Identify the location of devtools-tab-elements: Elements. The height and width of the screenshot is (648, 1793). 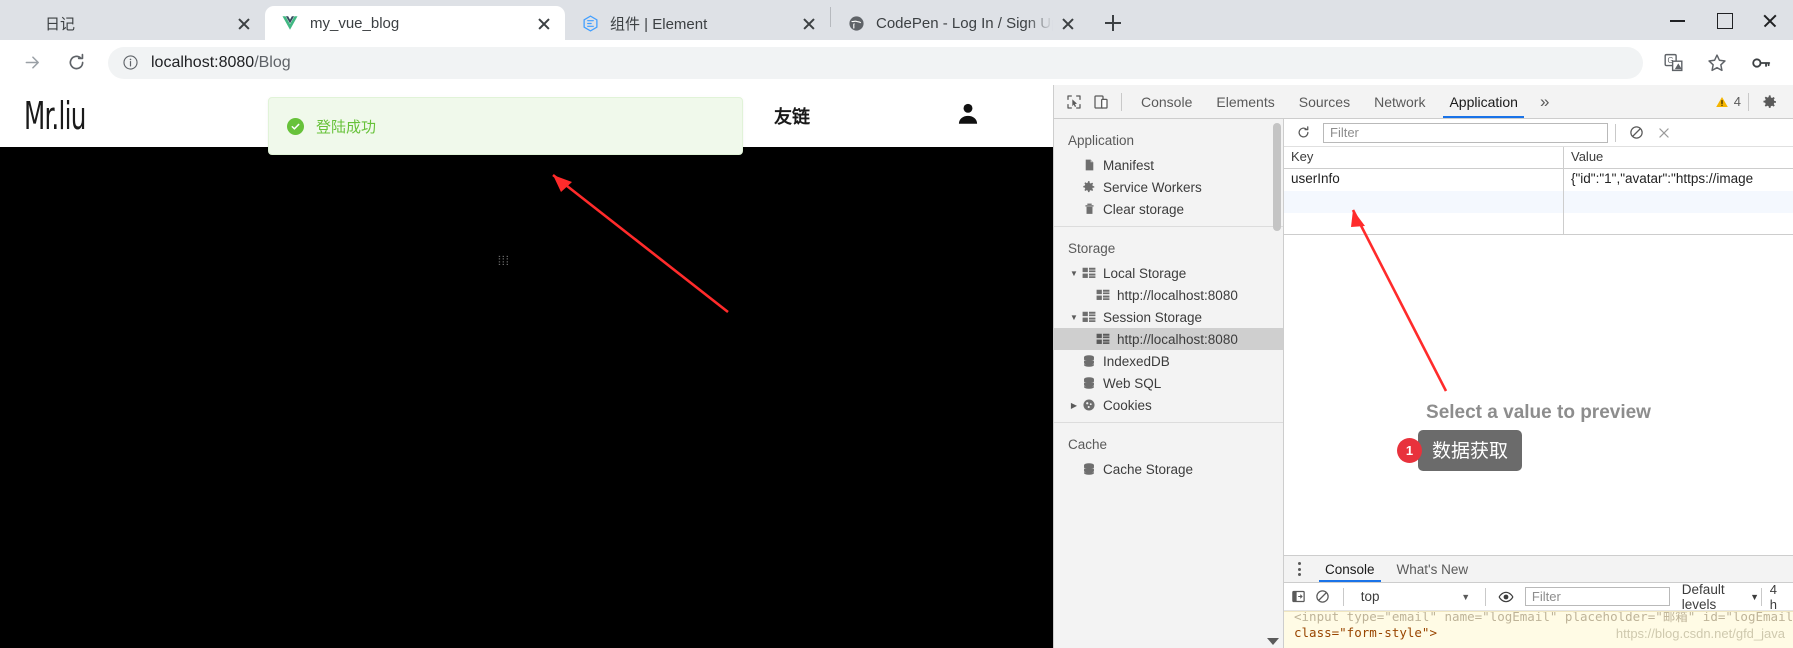
(1245, 101).